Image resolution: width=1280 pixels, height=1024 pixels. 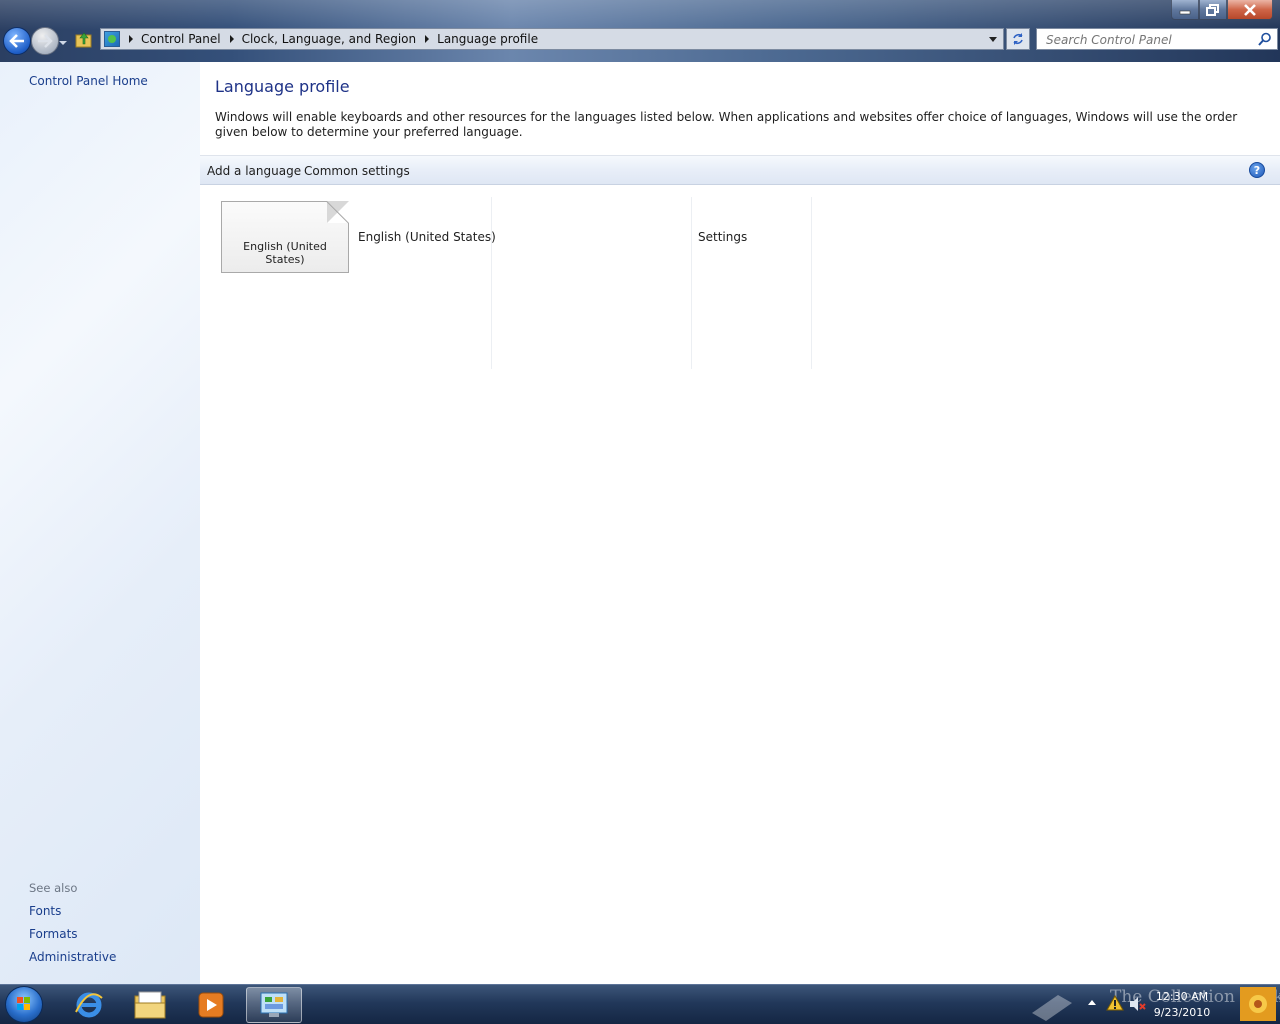 What do you see at coordinates (722, 237) in the screenshot?
I see `language-settings-link: Settings` at bounding box center [722, 237].